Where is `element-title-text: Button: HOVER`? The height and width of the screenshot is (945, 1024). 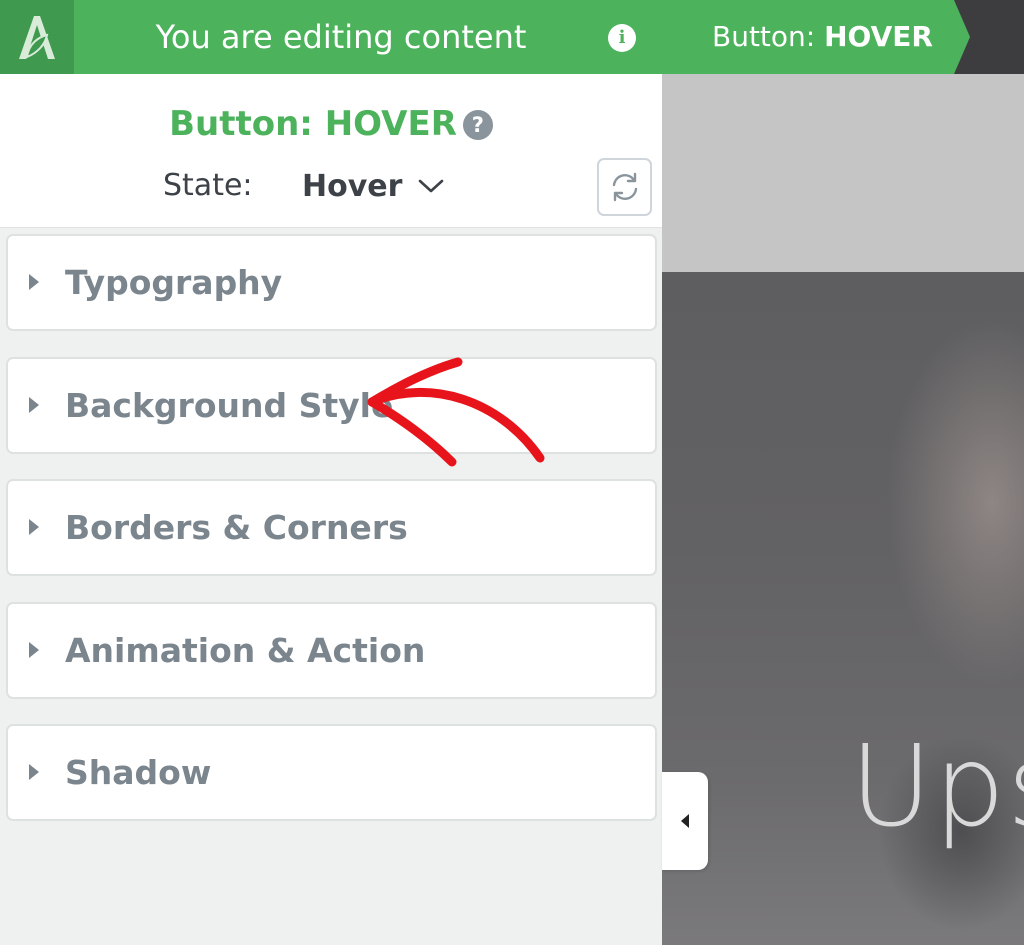
element-title-text: Button: HOVER is located at coordinates (313, 124).